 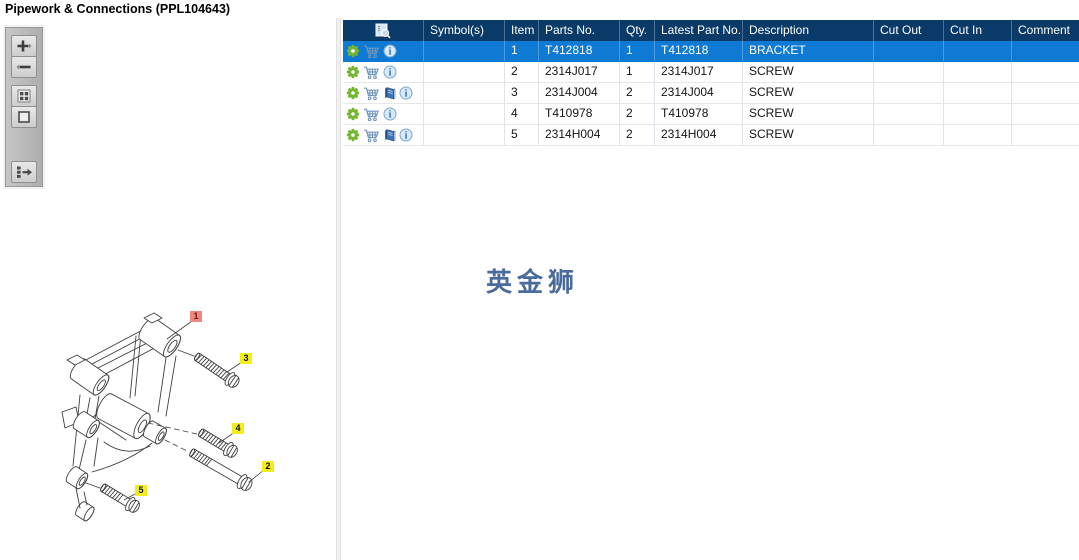 I want to click on column-header-qty-: Qty., so click(x=637, y=30).